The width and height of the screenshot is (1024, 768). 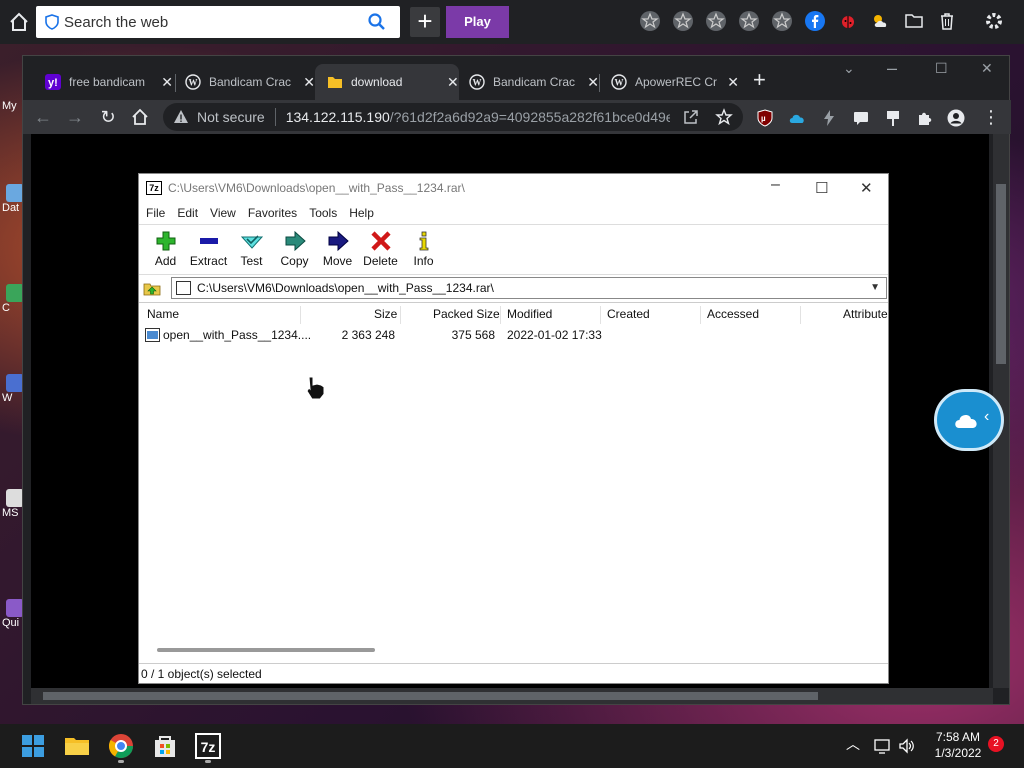 What do you see at coordinates (861, 118) in the screenshot?
I see `chat-extension-icon` at bounding box center [861, 118].